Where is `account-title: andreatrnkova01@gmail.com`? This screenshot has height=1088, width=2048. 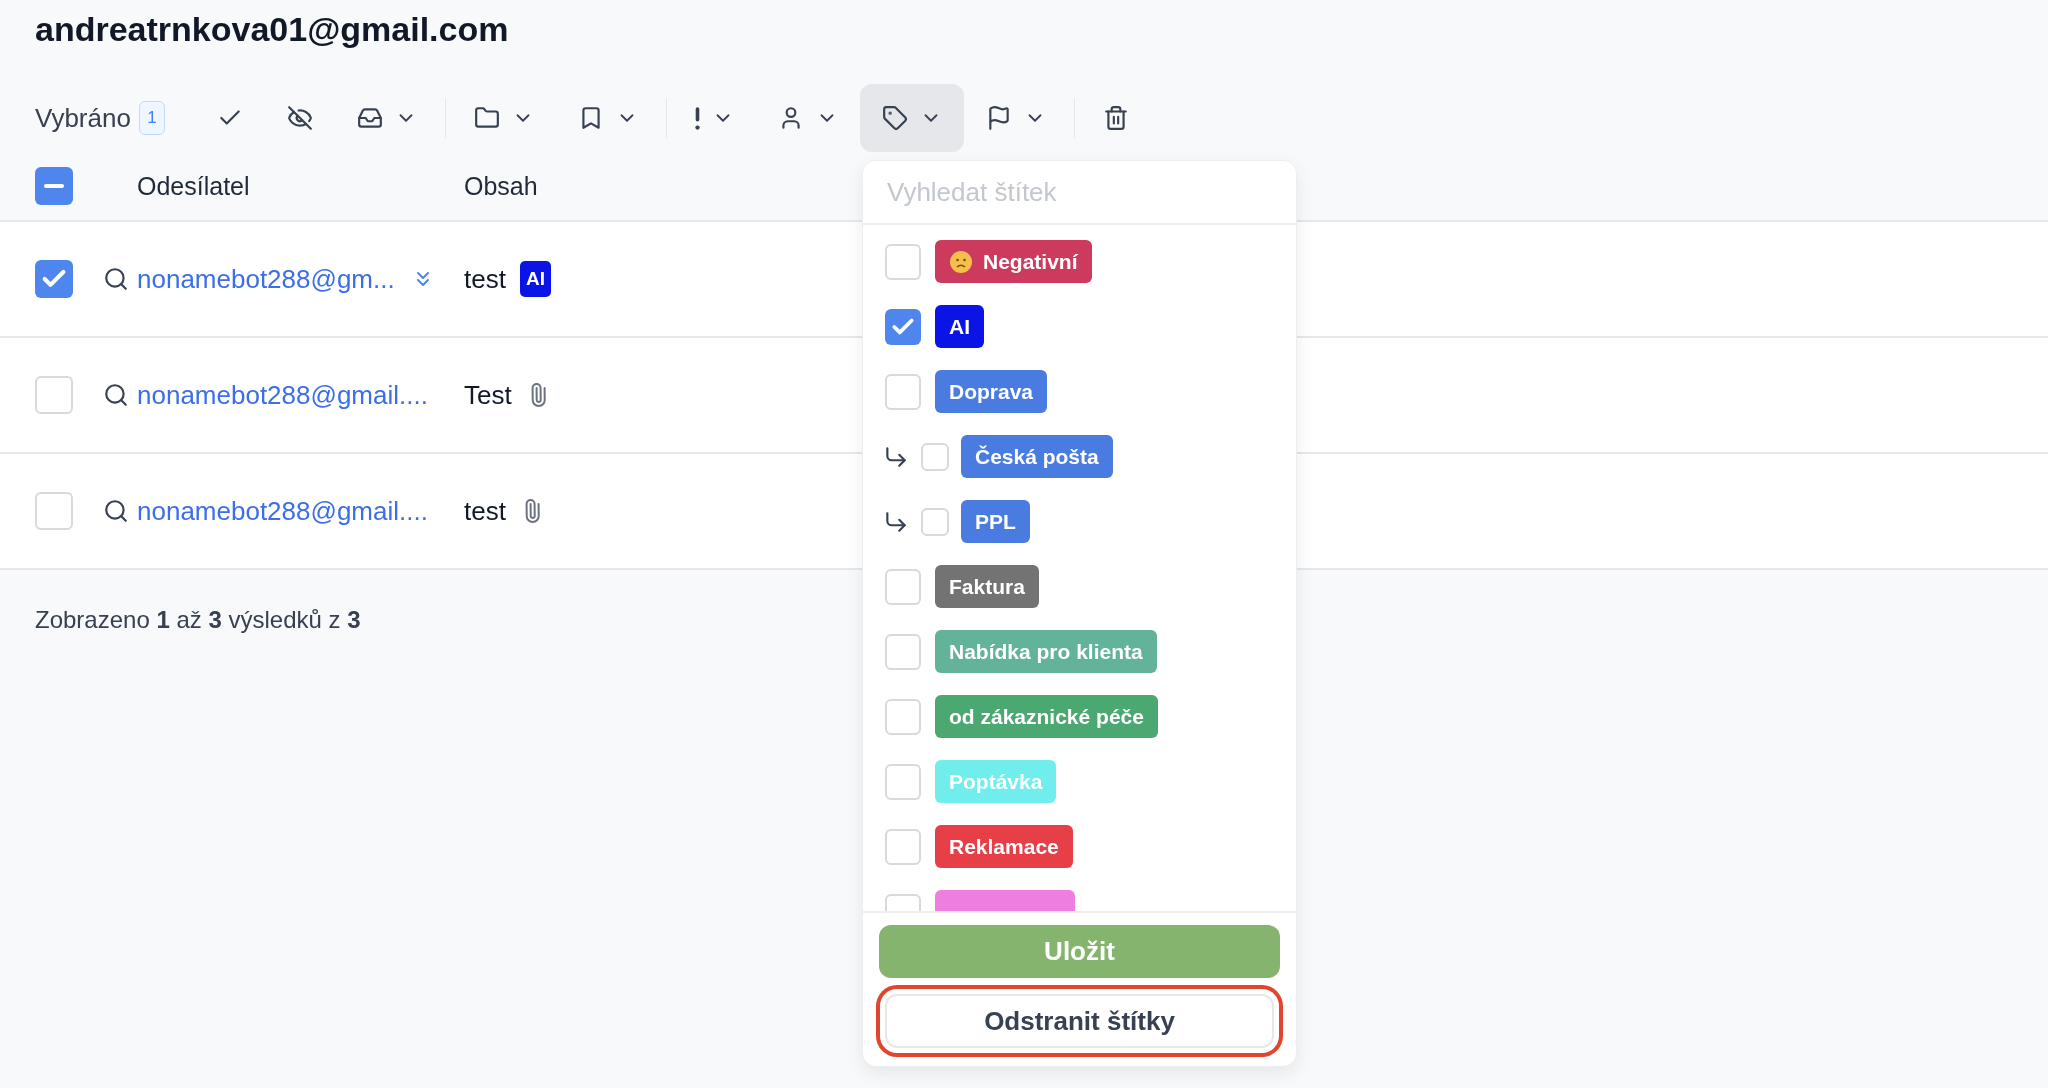
account-title: andreatrnkova01@gmail.com is located at coordinates (272, 29).